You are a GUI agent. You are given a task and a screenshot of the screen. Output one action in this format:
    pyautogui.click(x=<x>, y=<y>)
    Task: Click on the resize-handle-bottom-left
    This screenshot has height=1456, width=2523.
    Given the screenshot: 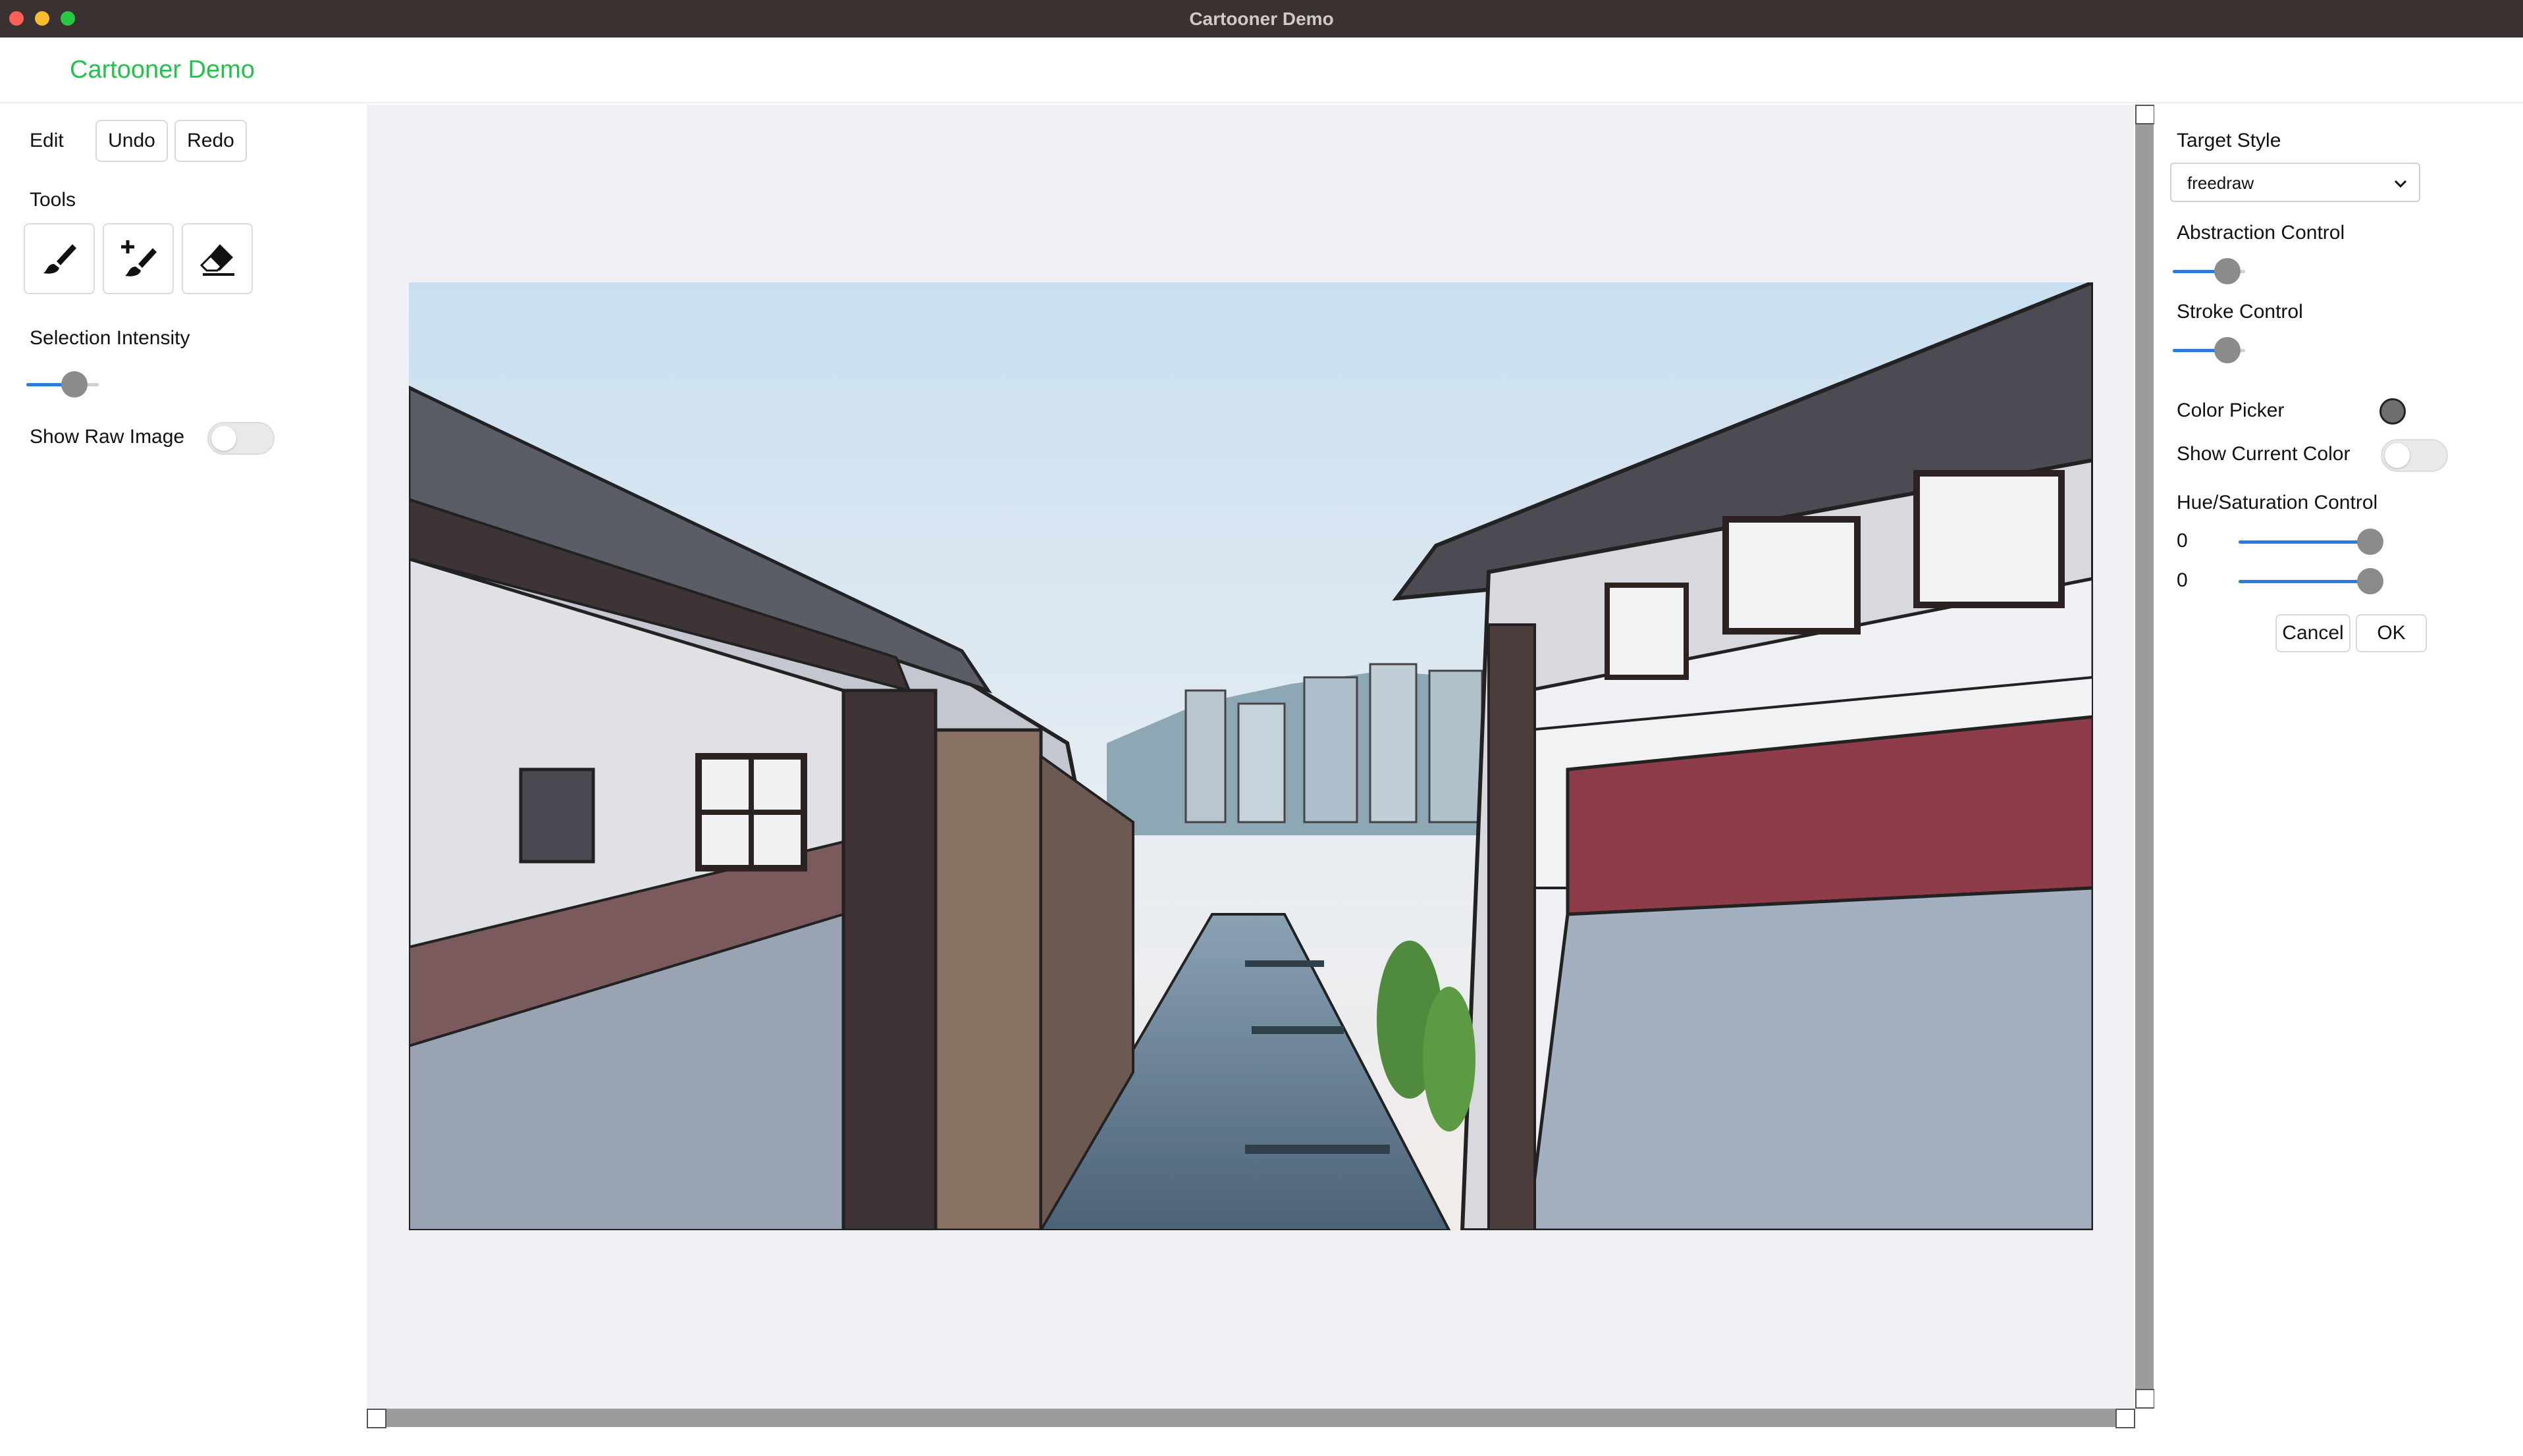 What is the action you would take?
    pyautogui.click(x=376, y=1418)
    